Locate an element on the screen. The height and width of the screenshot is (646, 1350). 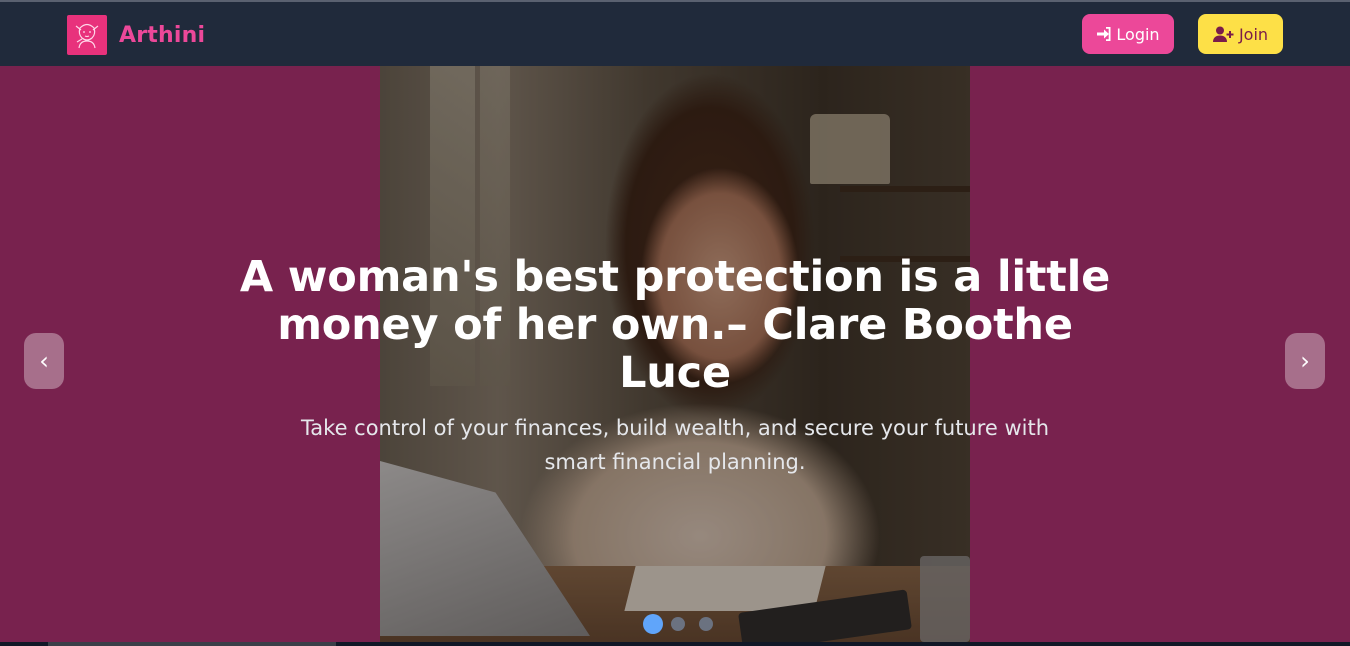
carousel-indicators is located at coordinates (685, 624).